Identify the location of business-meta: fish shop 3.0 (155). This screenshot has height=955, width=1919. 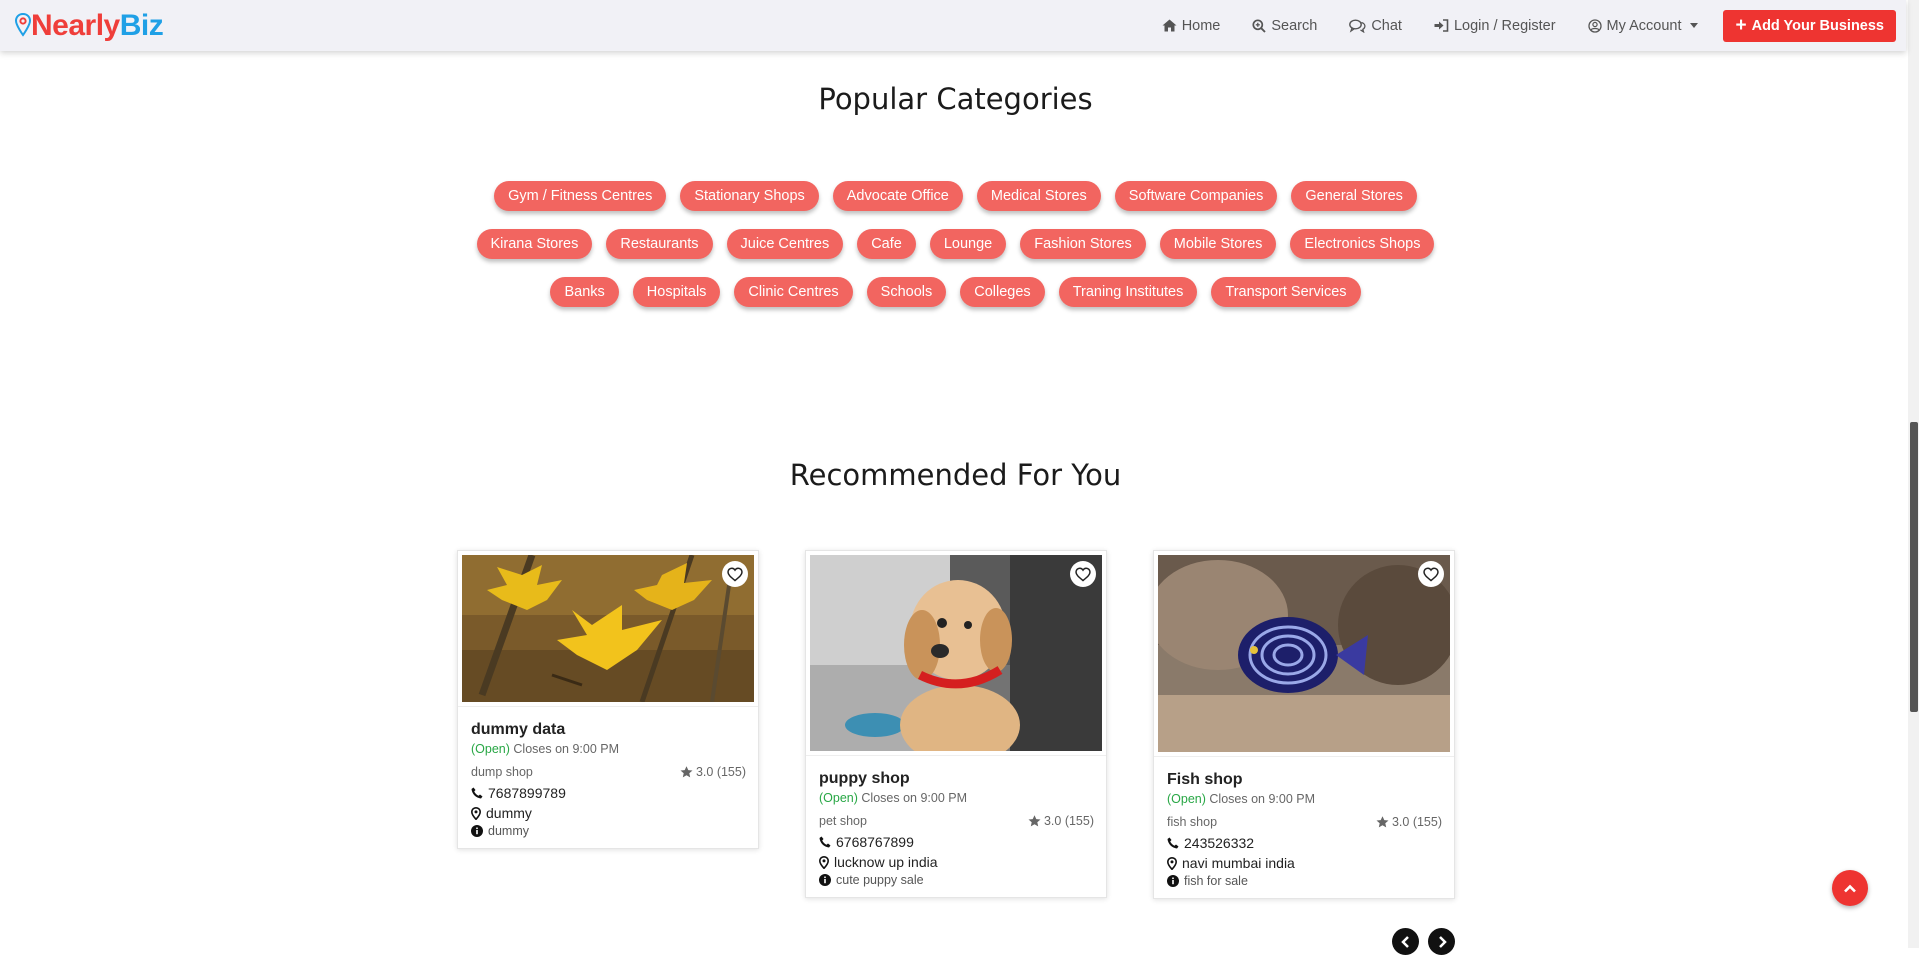
(1304, 822).